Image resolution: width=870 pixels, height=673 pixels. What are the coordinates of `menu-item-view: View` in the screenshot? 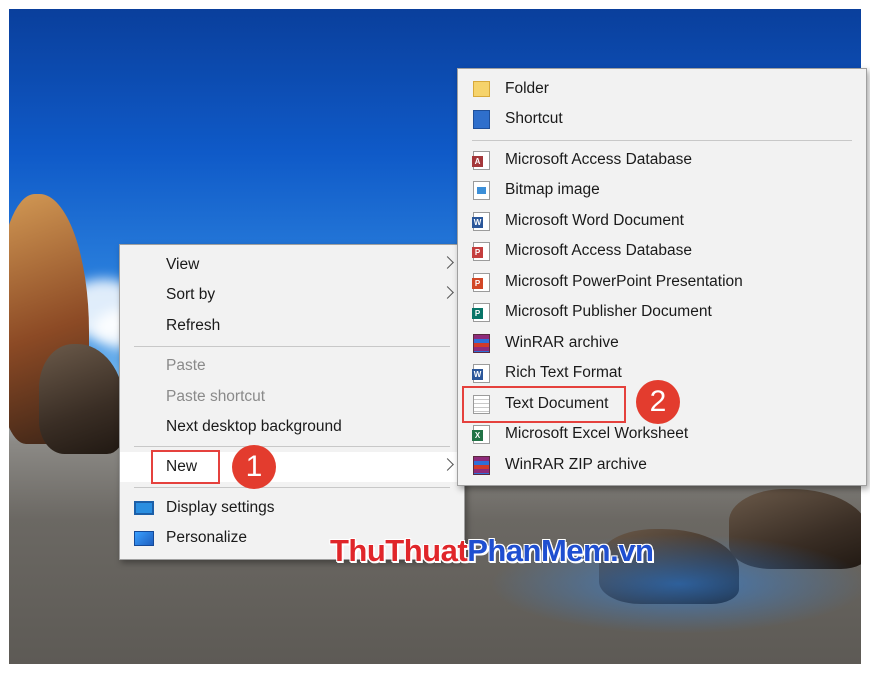 It's located at (292, 265).